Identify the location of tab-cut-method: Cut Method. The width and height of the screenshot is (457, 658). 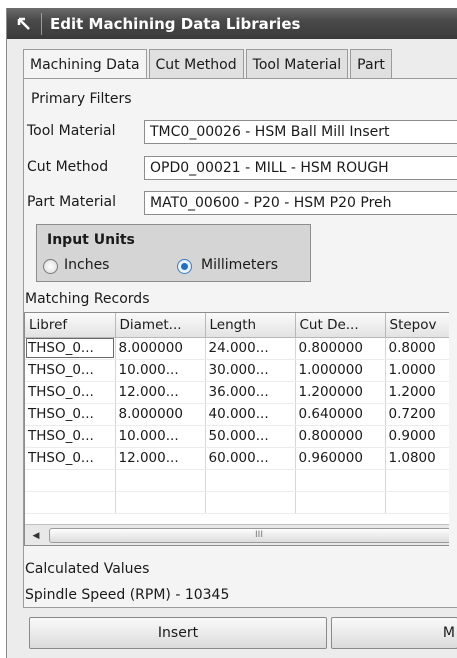
(196, 64).